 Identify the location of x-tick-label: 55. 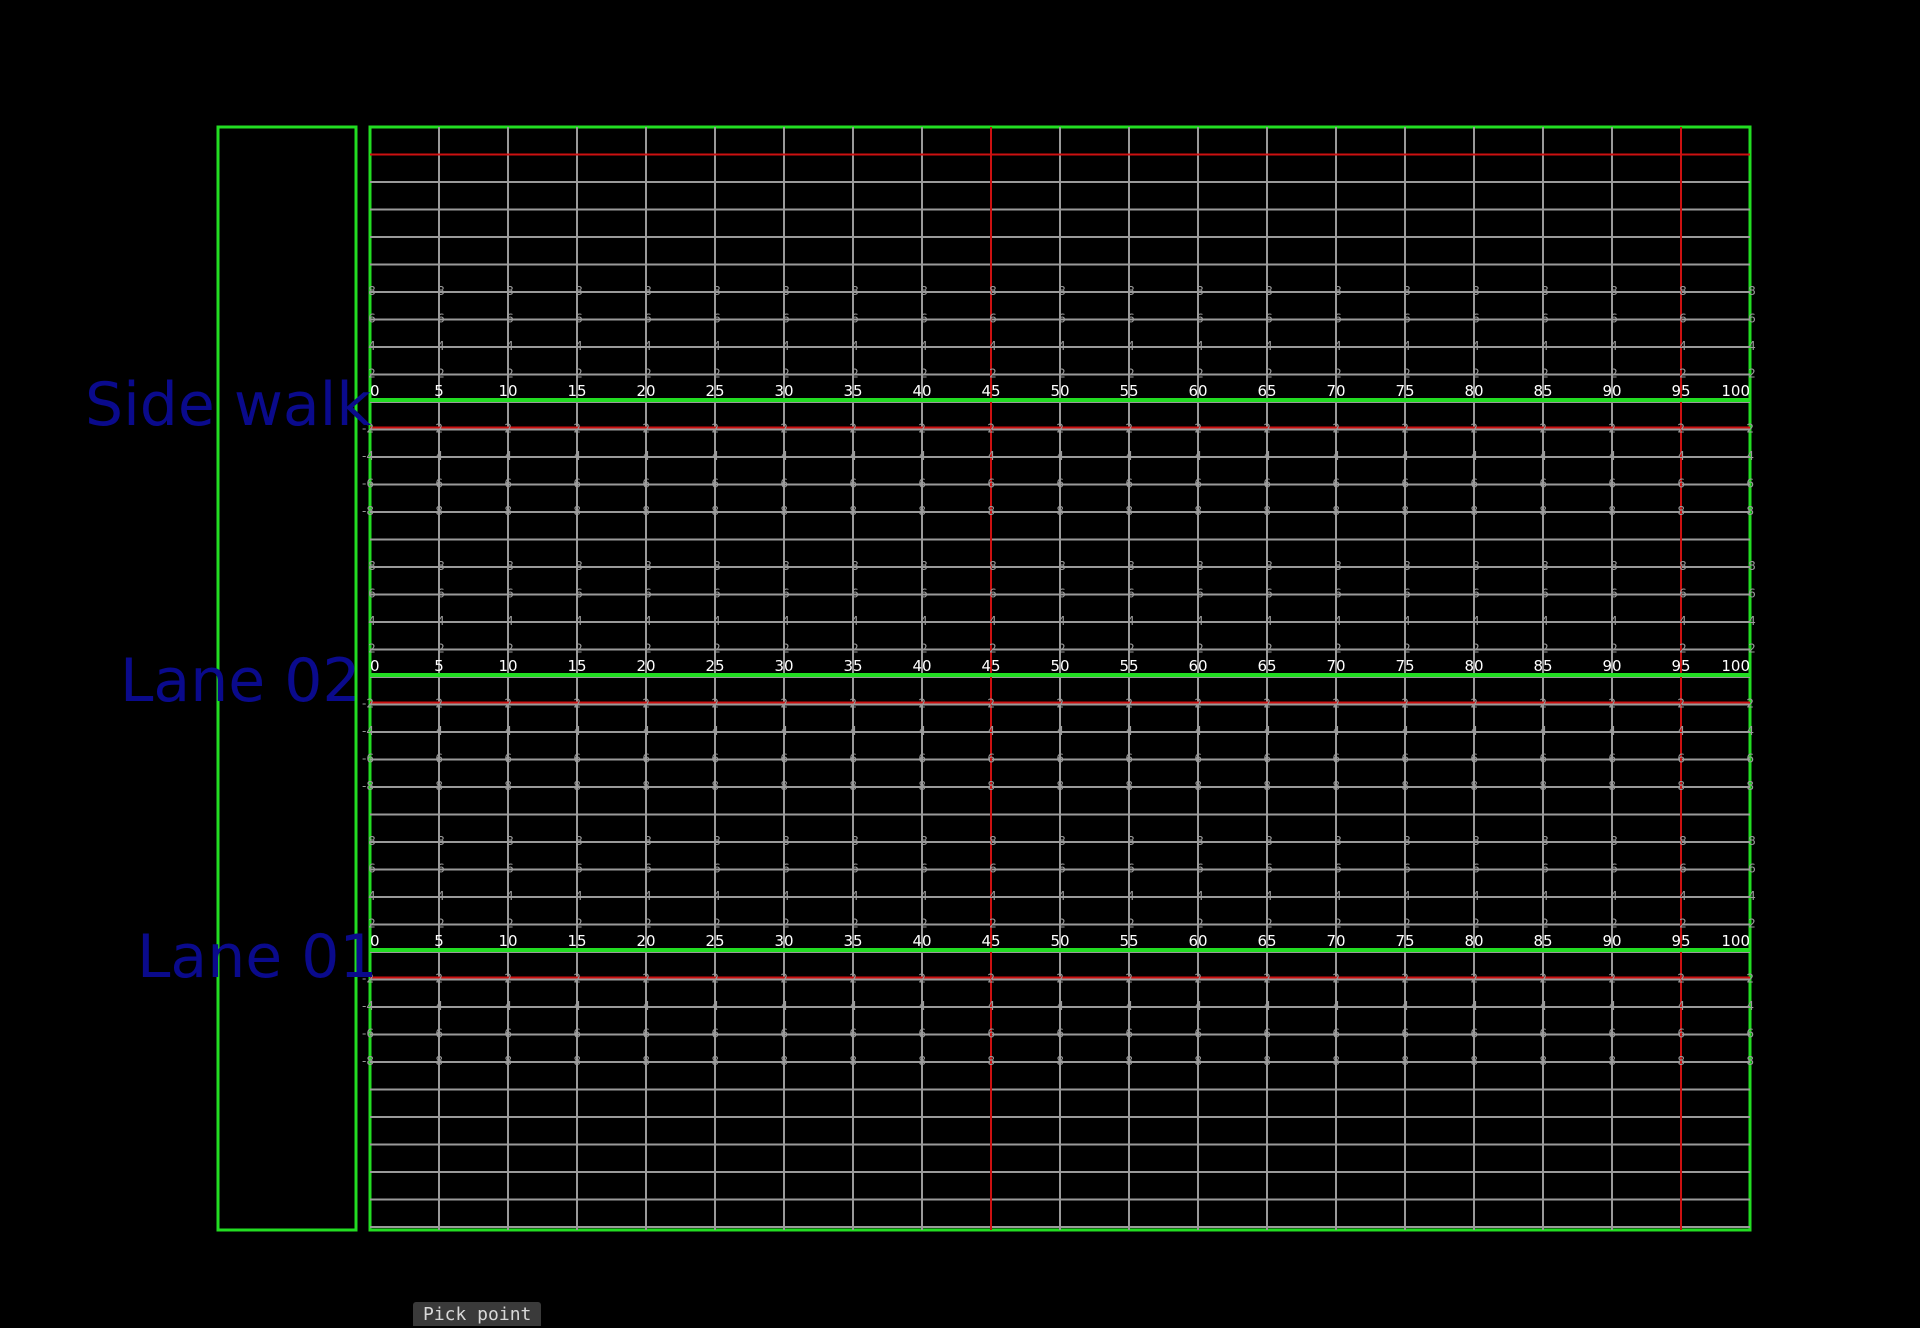
(1128, 391).